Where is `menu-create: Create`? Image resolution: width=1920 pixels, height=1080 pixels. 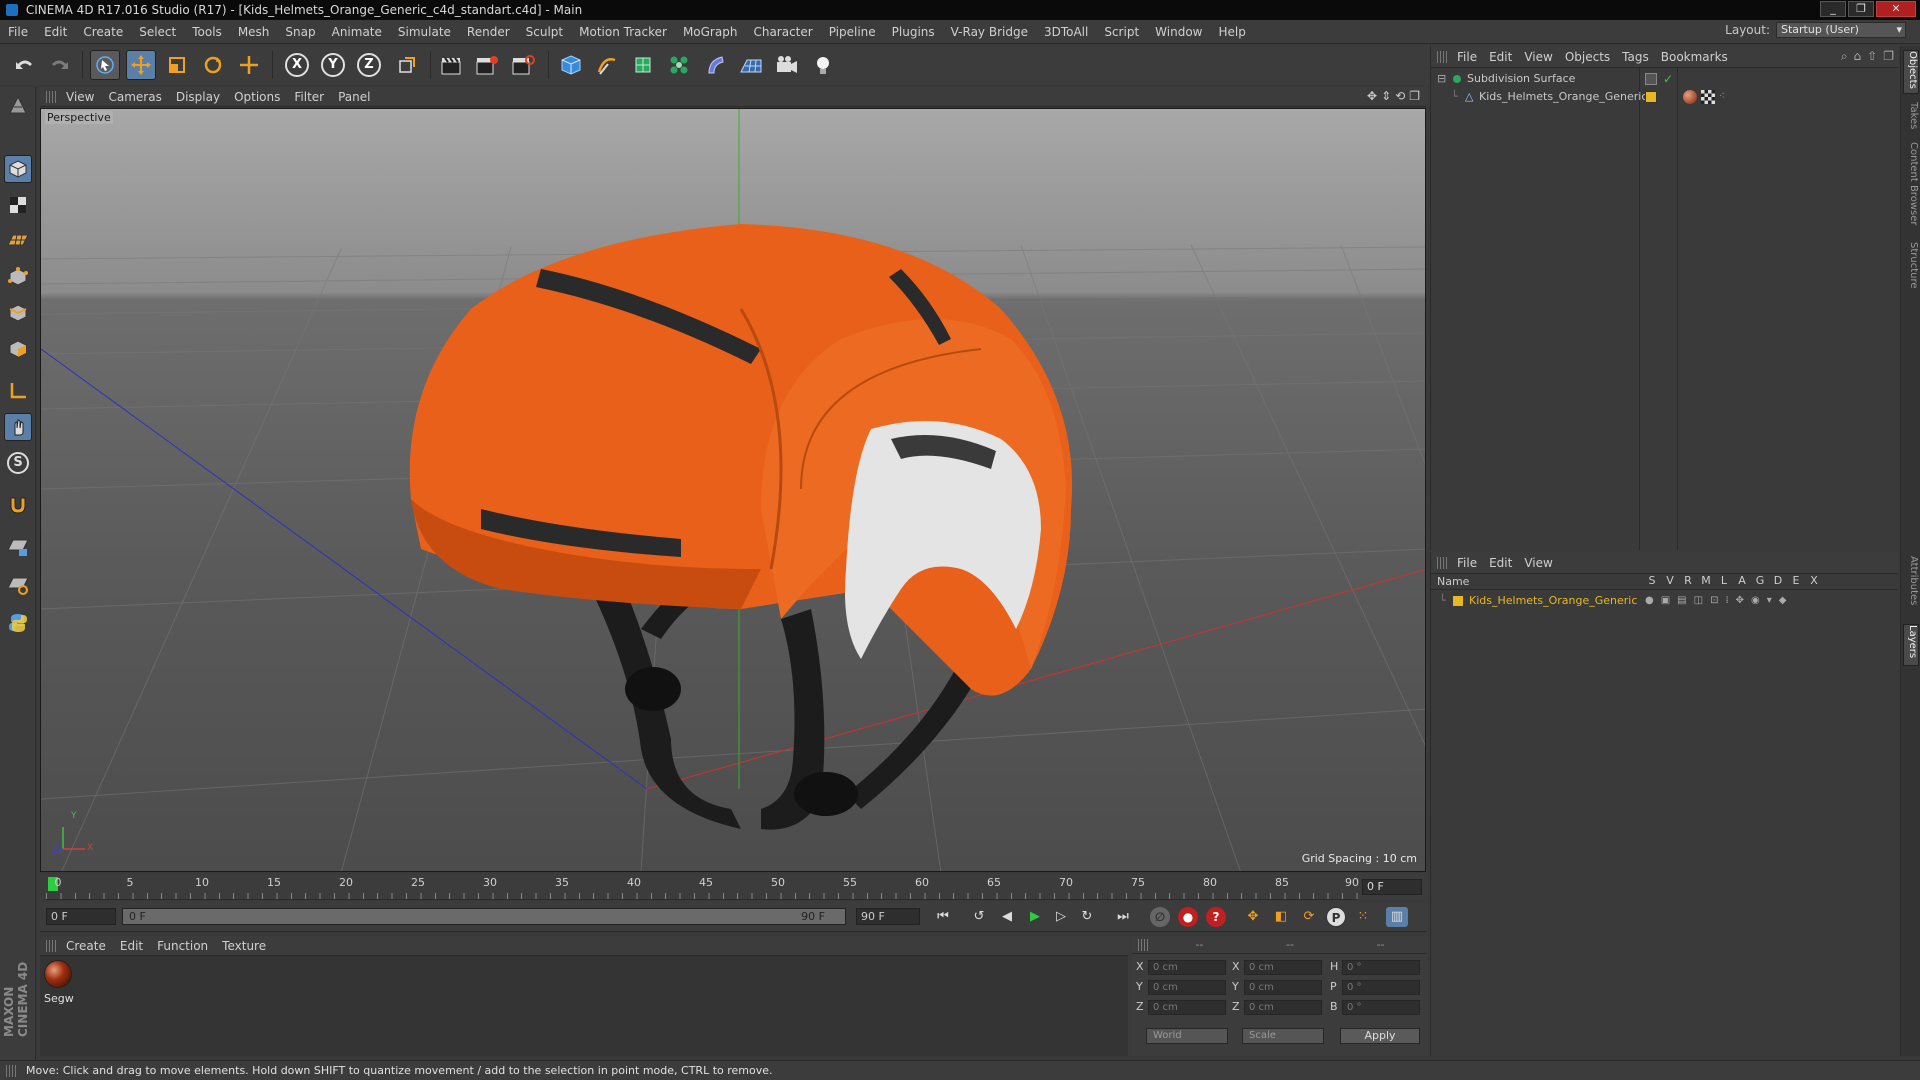 menu-create: Create is located at coordinates (103, 32).